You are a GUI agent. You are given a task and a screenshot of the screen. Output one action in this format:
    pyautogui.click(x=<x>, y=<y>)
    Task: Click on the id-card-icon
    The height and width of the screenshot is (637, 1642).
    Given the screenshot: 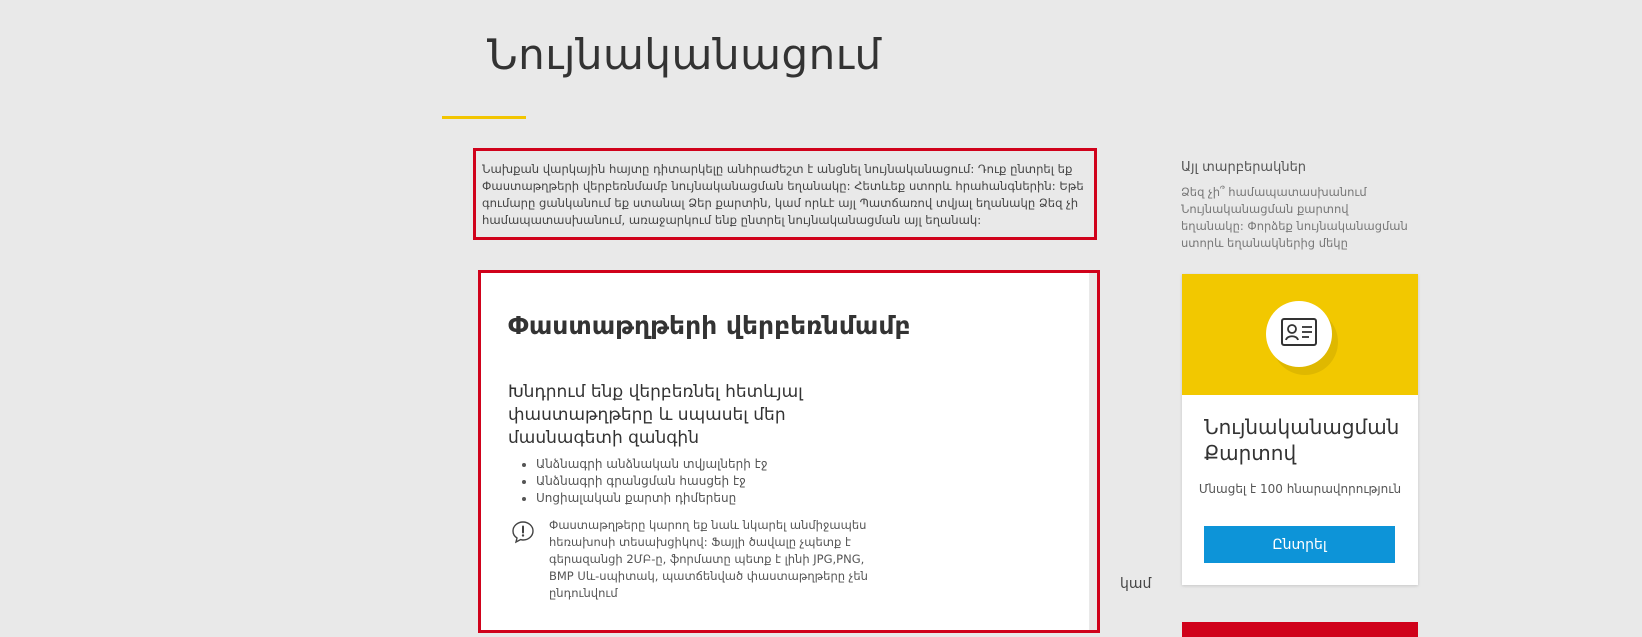 What is the action you would take?
    pyautogui.click(x=1299, y=334)
    